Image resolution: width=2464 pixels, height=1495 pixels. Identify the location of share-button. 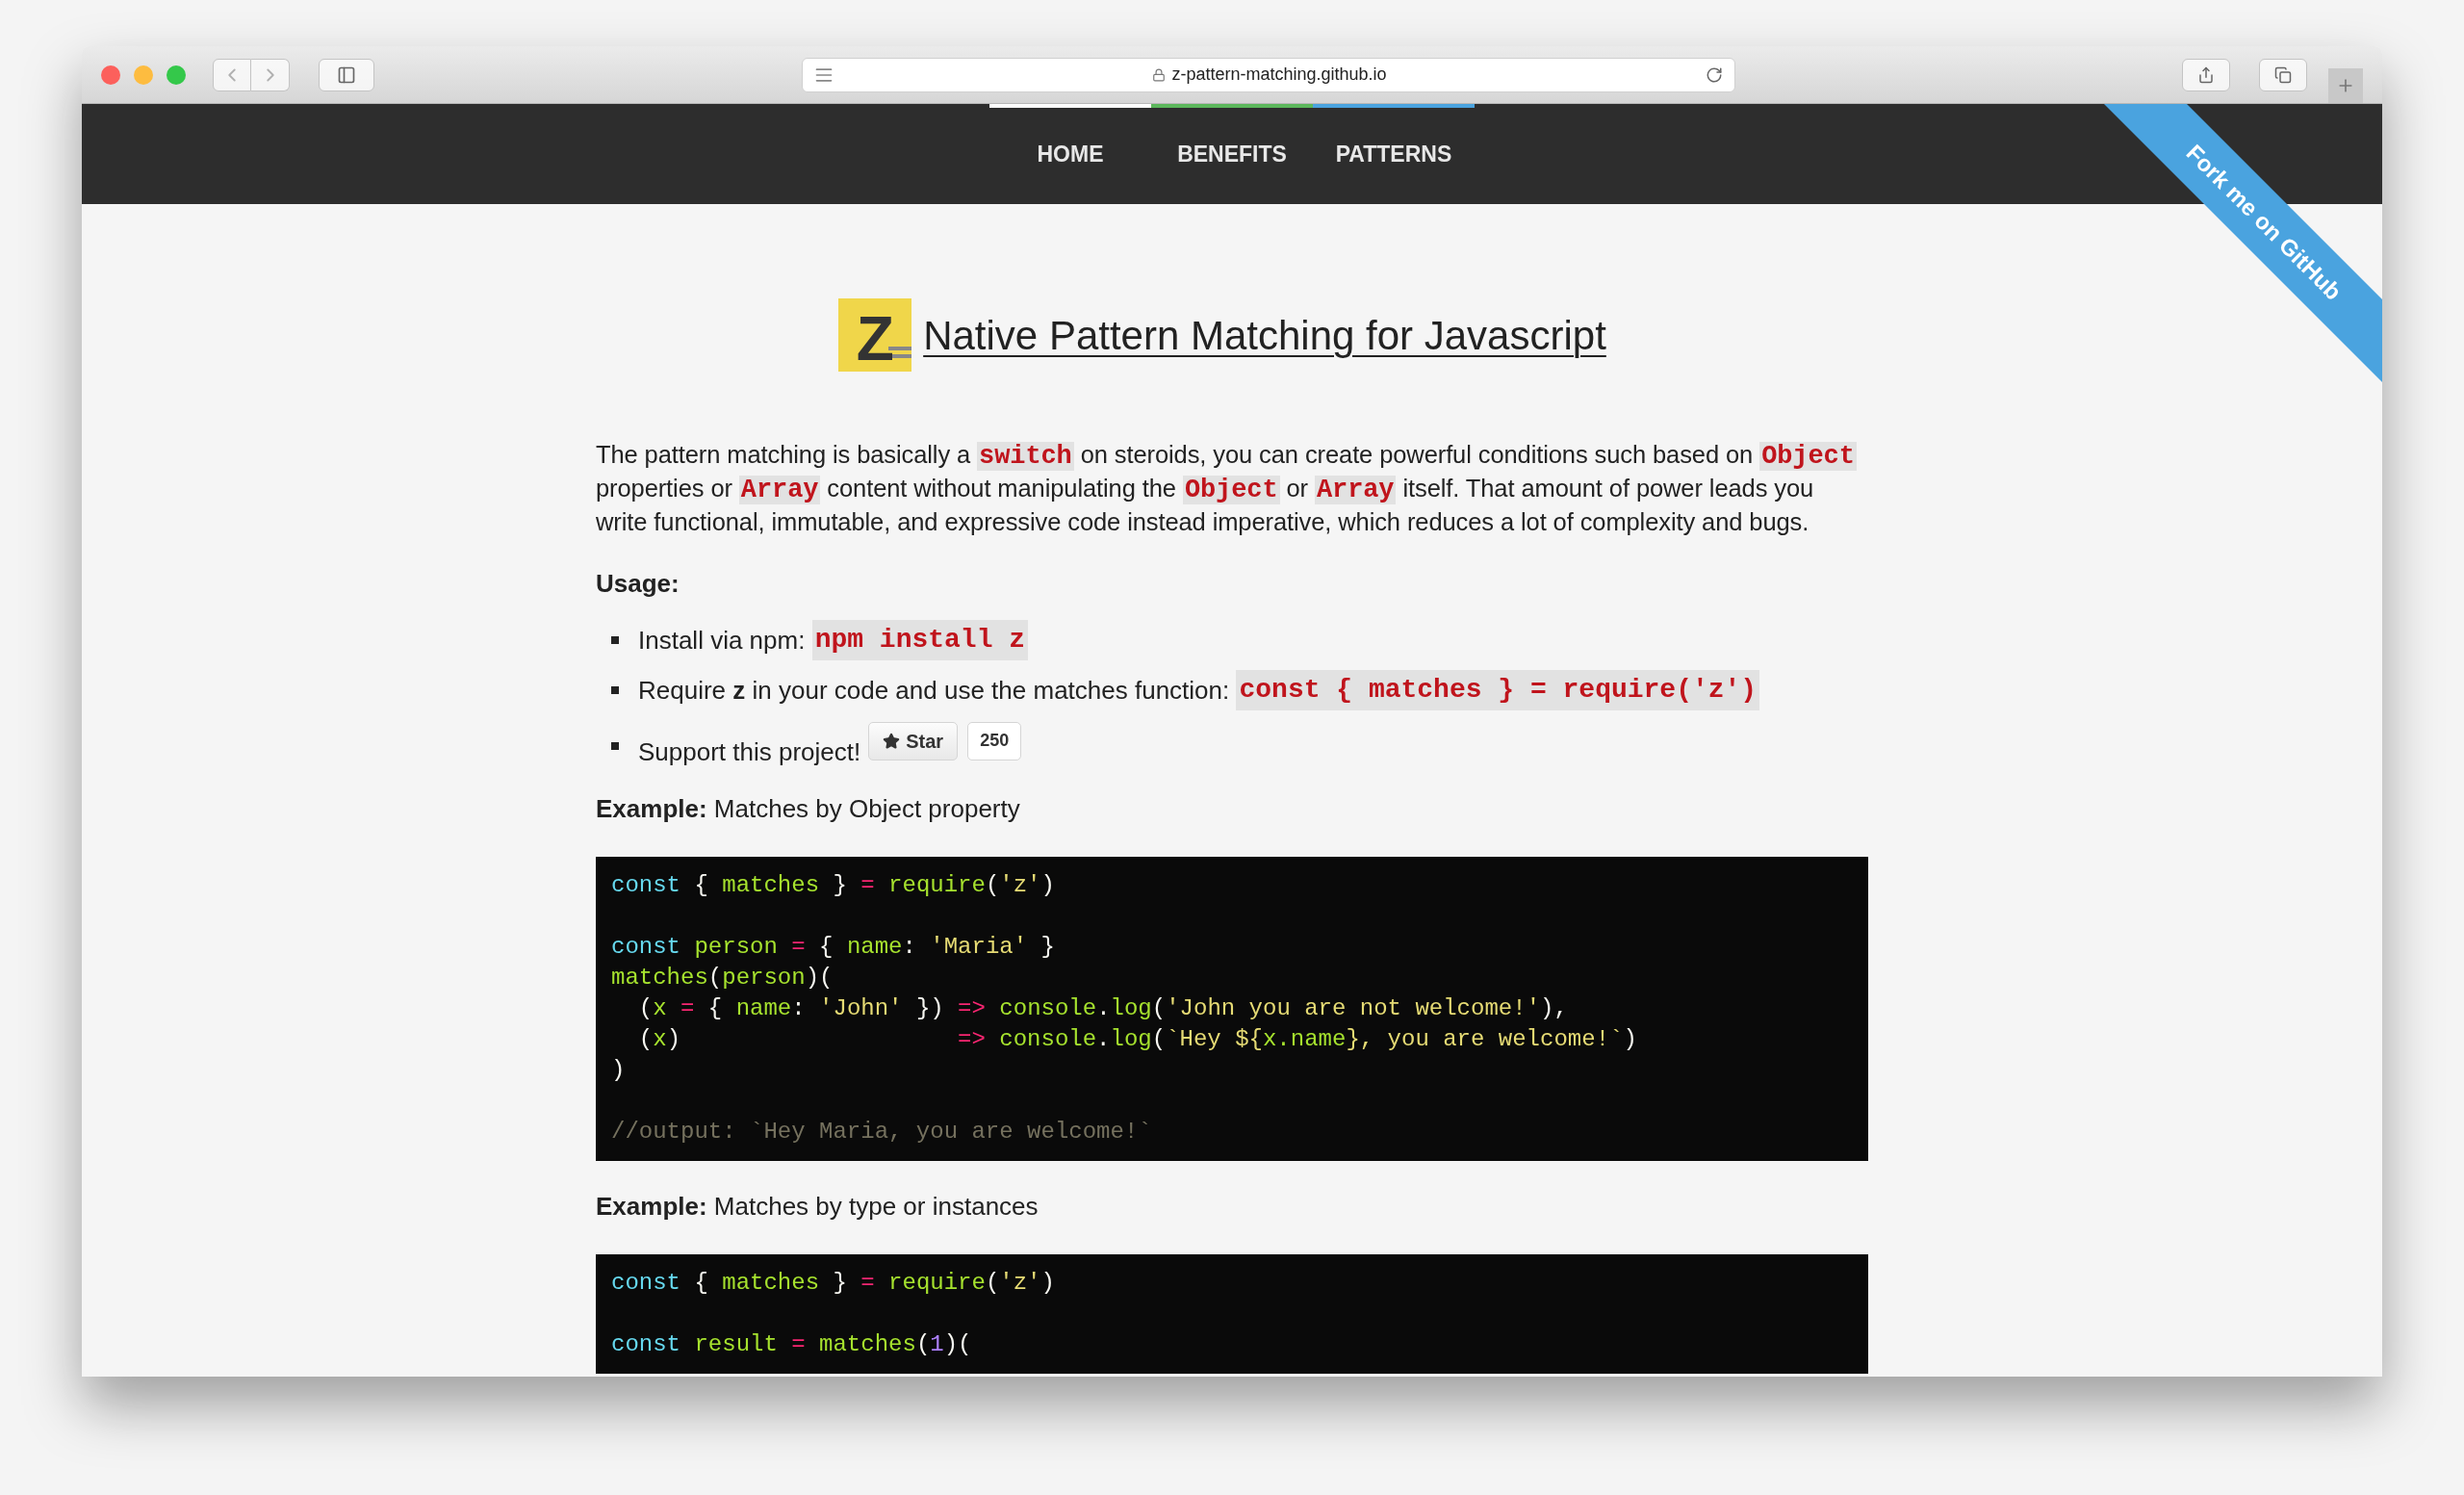
(2206, 74).